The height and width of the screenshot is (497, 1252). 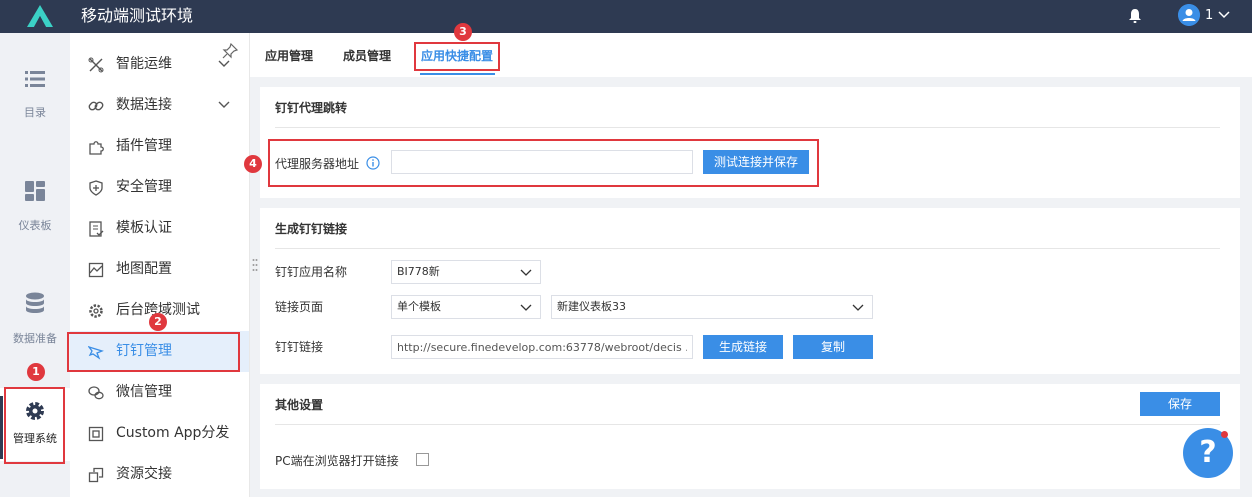 I want to click on sidebar-item-label: 资源交接, so click(x=144, y=474).